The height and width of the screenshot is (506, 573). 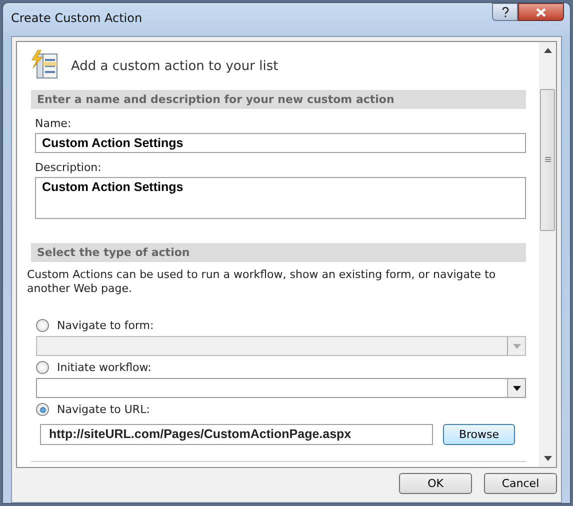 I want to click on name-field: Custom Action Settings, so click(x=280, y=143).